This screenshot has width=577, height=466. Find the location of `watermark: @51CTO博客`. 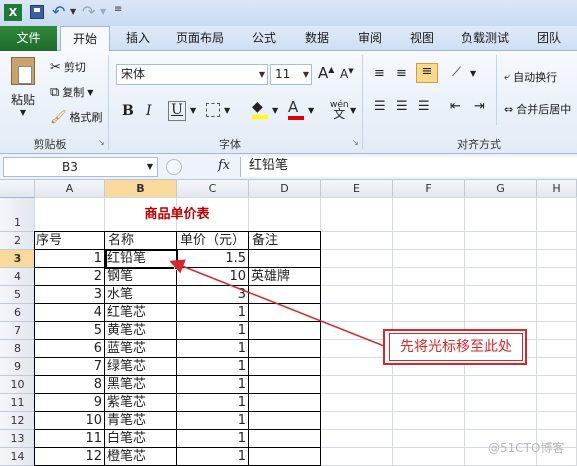

watermark: @51CTO博客 is located at coordinates (526, 448).